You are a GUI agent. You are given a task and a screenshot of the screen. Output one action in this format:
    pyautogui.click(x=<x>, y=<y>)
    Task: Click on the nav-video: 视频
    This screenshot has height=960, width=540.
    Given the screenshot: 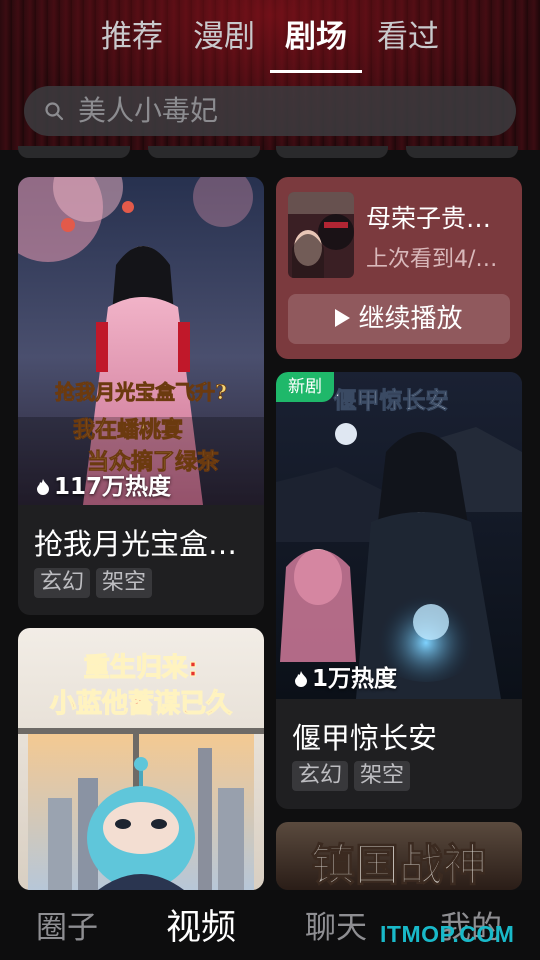 What is the action you would take?
    pyautogui.click(x=201, y=924)
    